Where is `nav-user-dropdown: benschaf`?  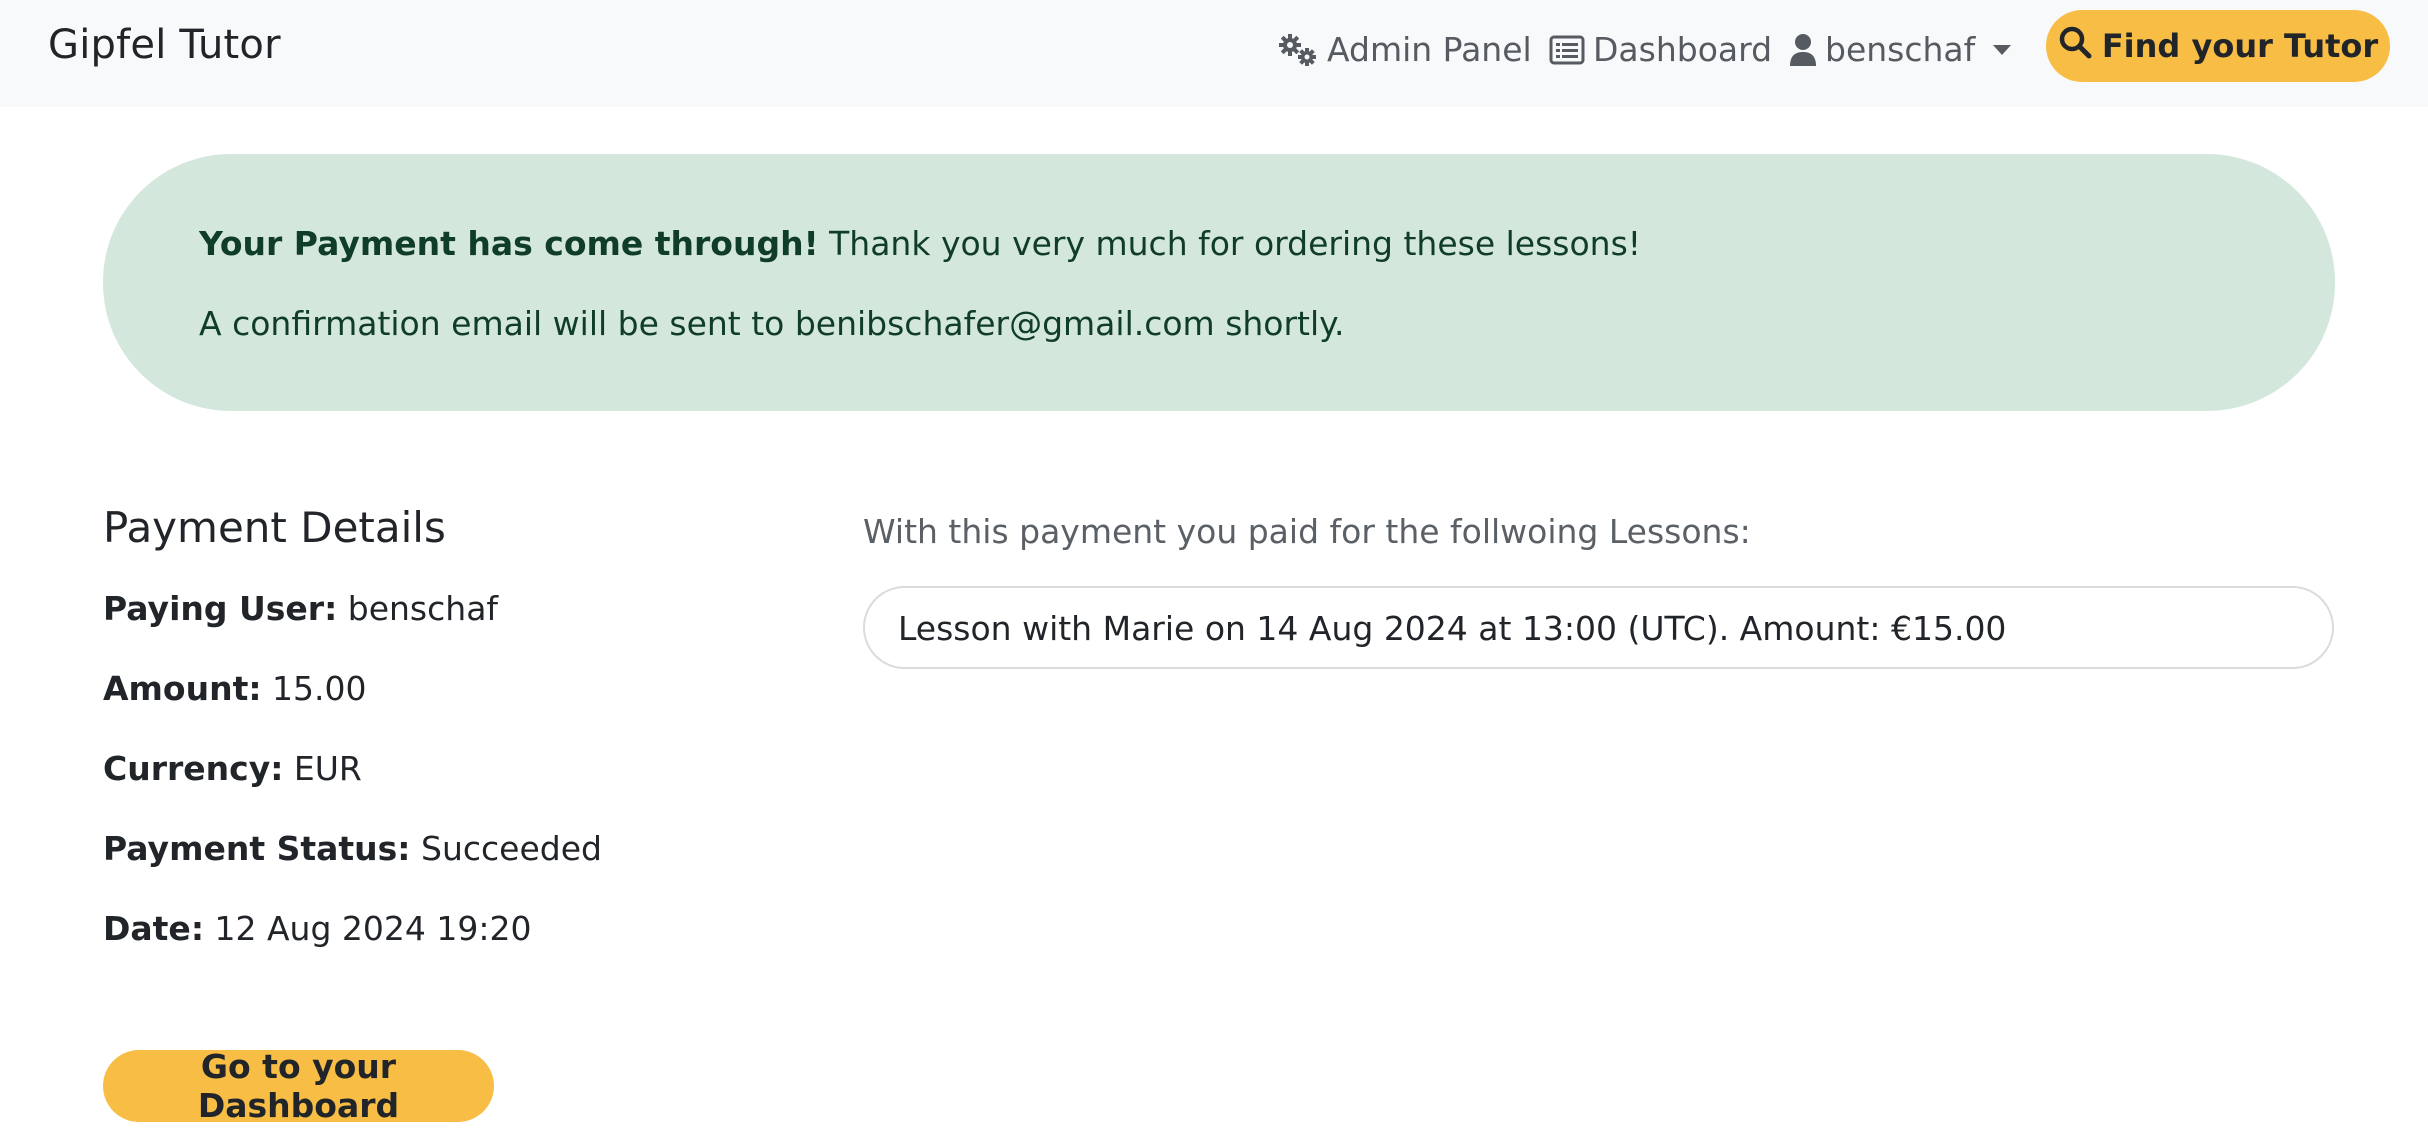 nav-user-dropdown: benschaf is located at coordinates (1900, 49).